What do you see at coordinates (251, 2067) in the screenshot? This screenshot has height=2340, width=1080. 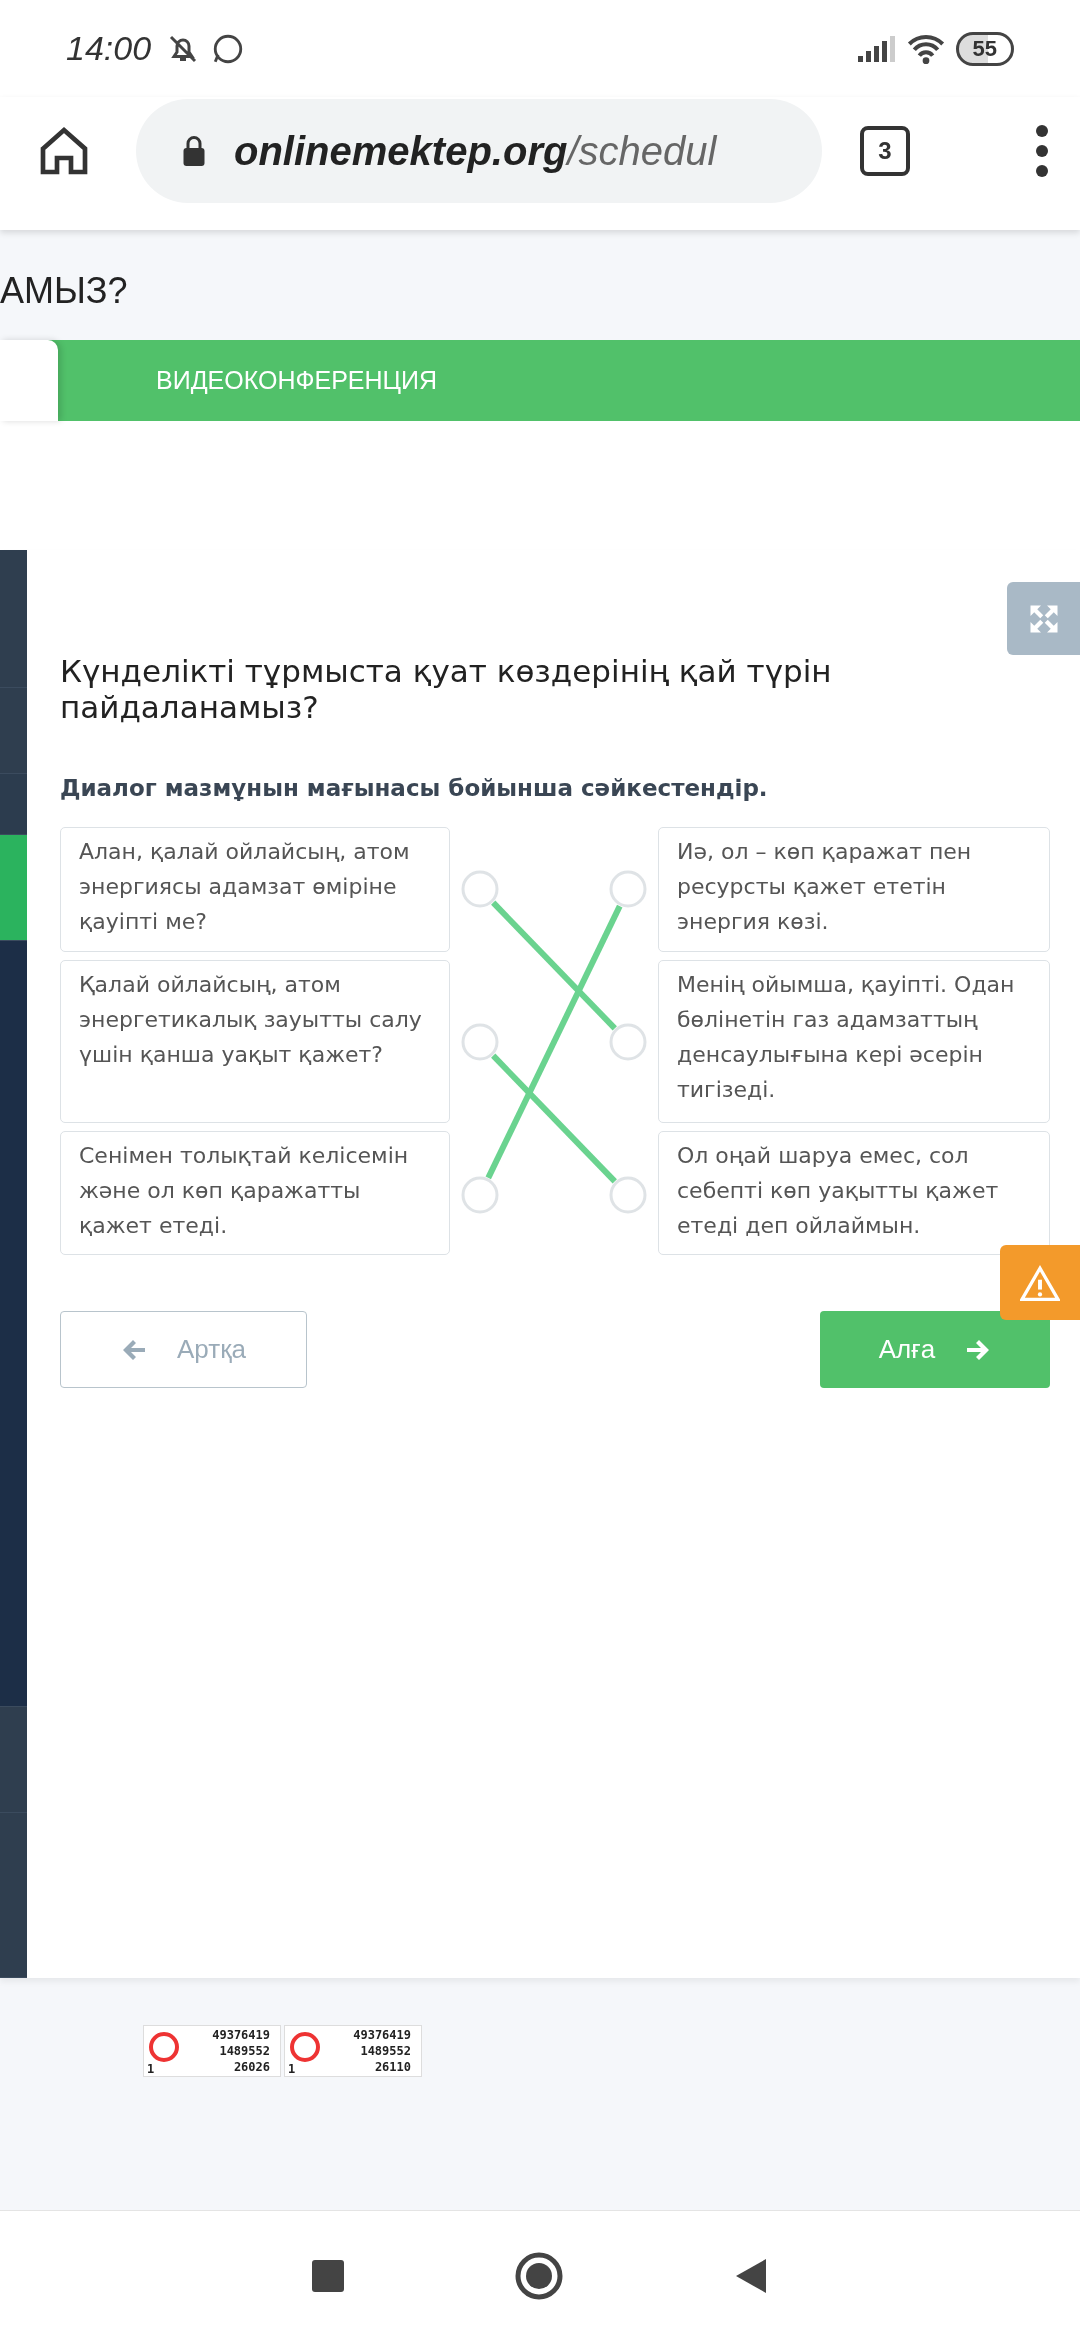 I see `counter-number: 26026` at bounding box center [251, 2067].